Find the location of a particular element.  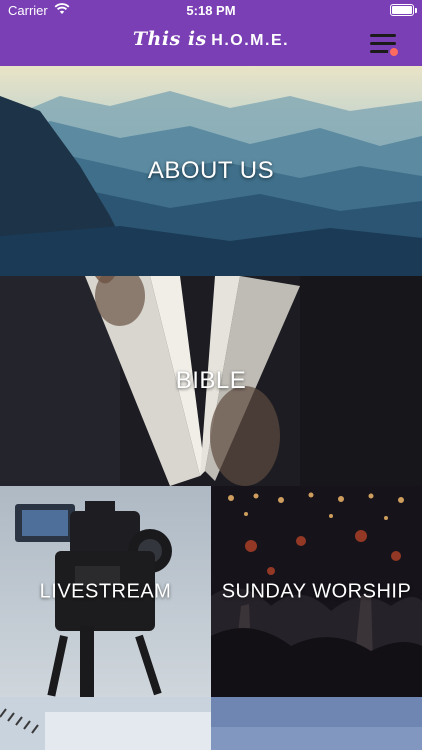

tile-partial-left is located at coordinates (105, 723).